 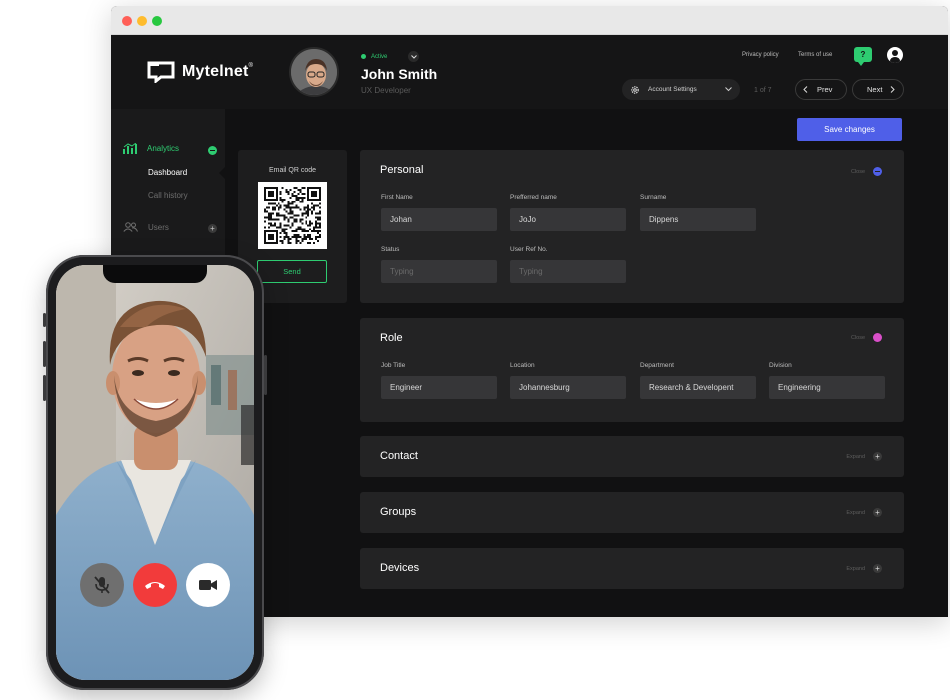 What do you see at coordinates (379, 56) in the screenshot?
I see `presence-status-text: Active` at bounding box center [379, 56].